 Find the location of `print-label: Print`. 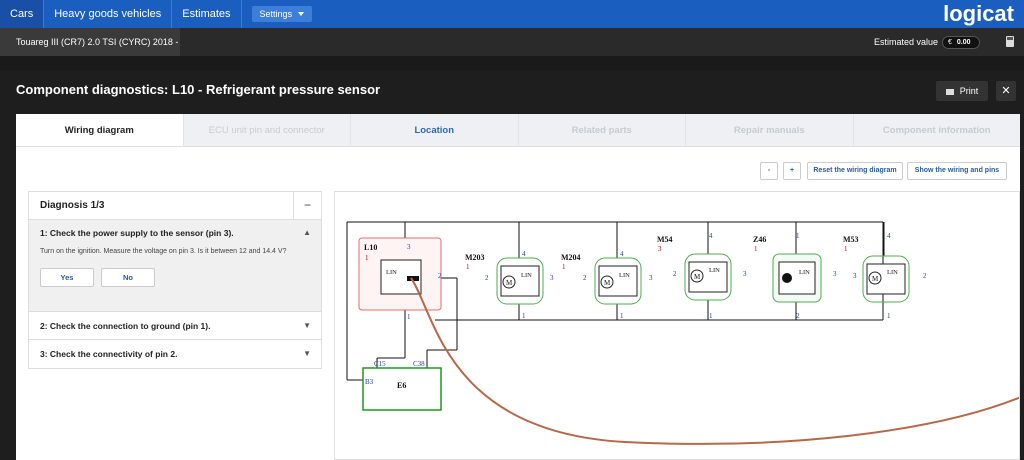

print-label: Print is located at coordinates (969, 91).